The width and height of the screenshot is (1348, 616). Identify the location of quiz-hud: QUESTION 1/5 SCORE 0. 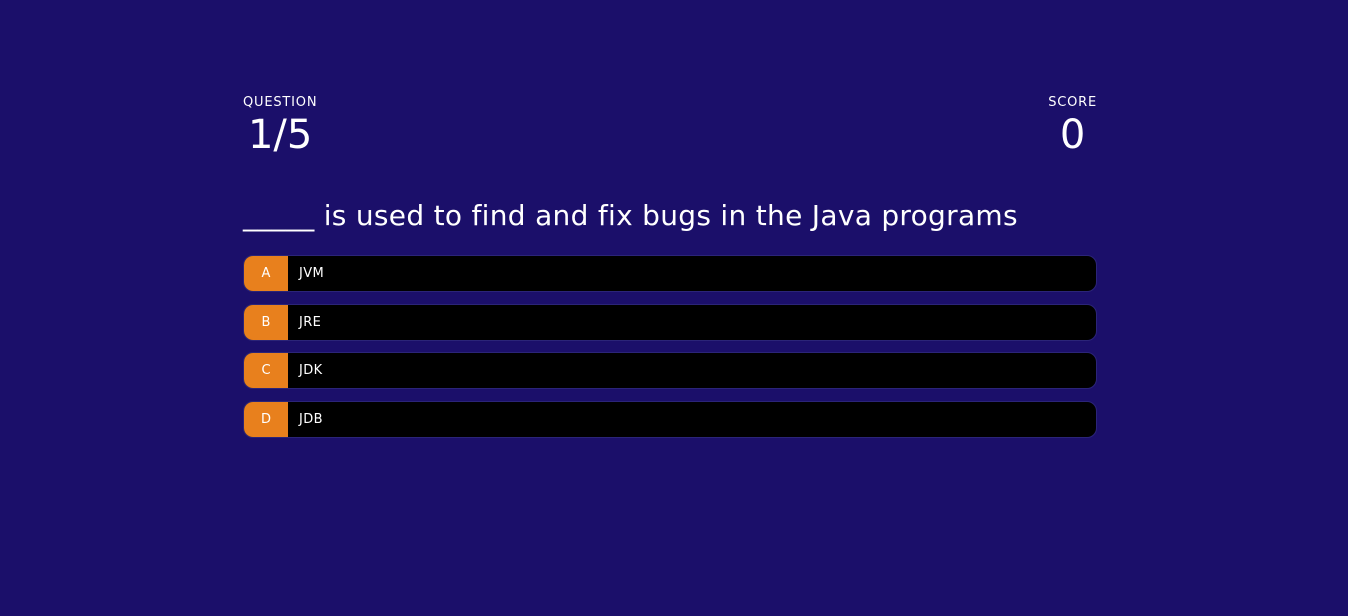
(670, 126).